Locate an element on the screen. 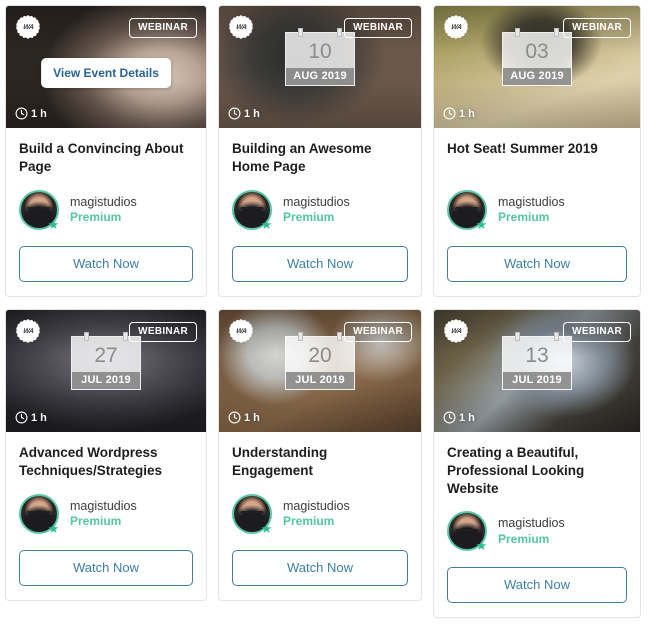  card-title: Advanced Wordpress Techniques/Strategies is located at coordinates (91, 461).